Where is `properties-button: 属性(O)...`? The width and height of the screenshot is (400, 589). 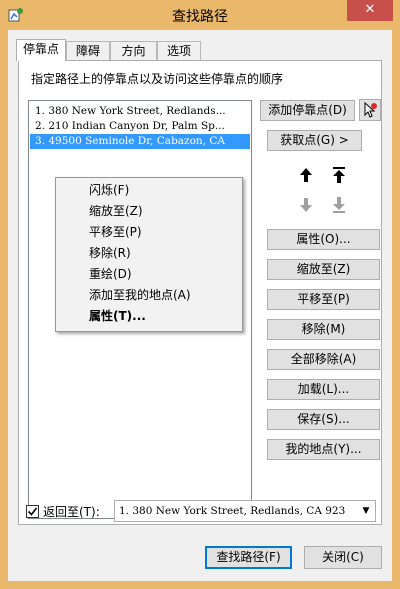 properties-button: 属性(O)... is located at coordinates (323, 239).